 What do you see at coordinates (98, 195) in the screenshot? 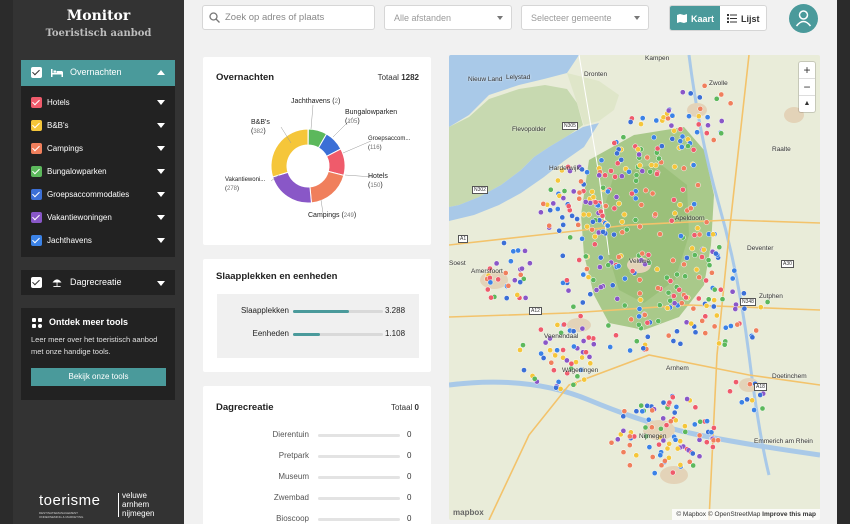
I see `category-item: Groepsaccommodaties` at bounding box center [98, 195].